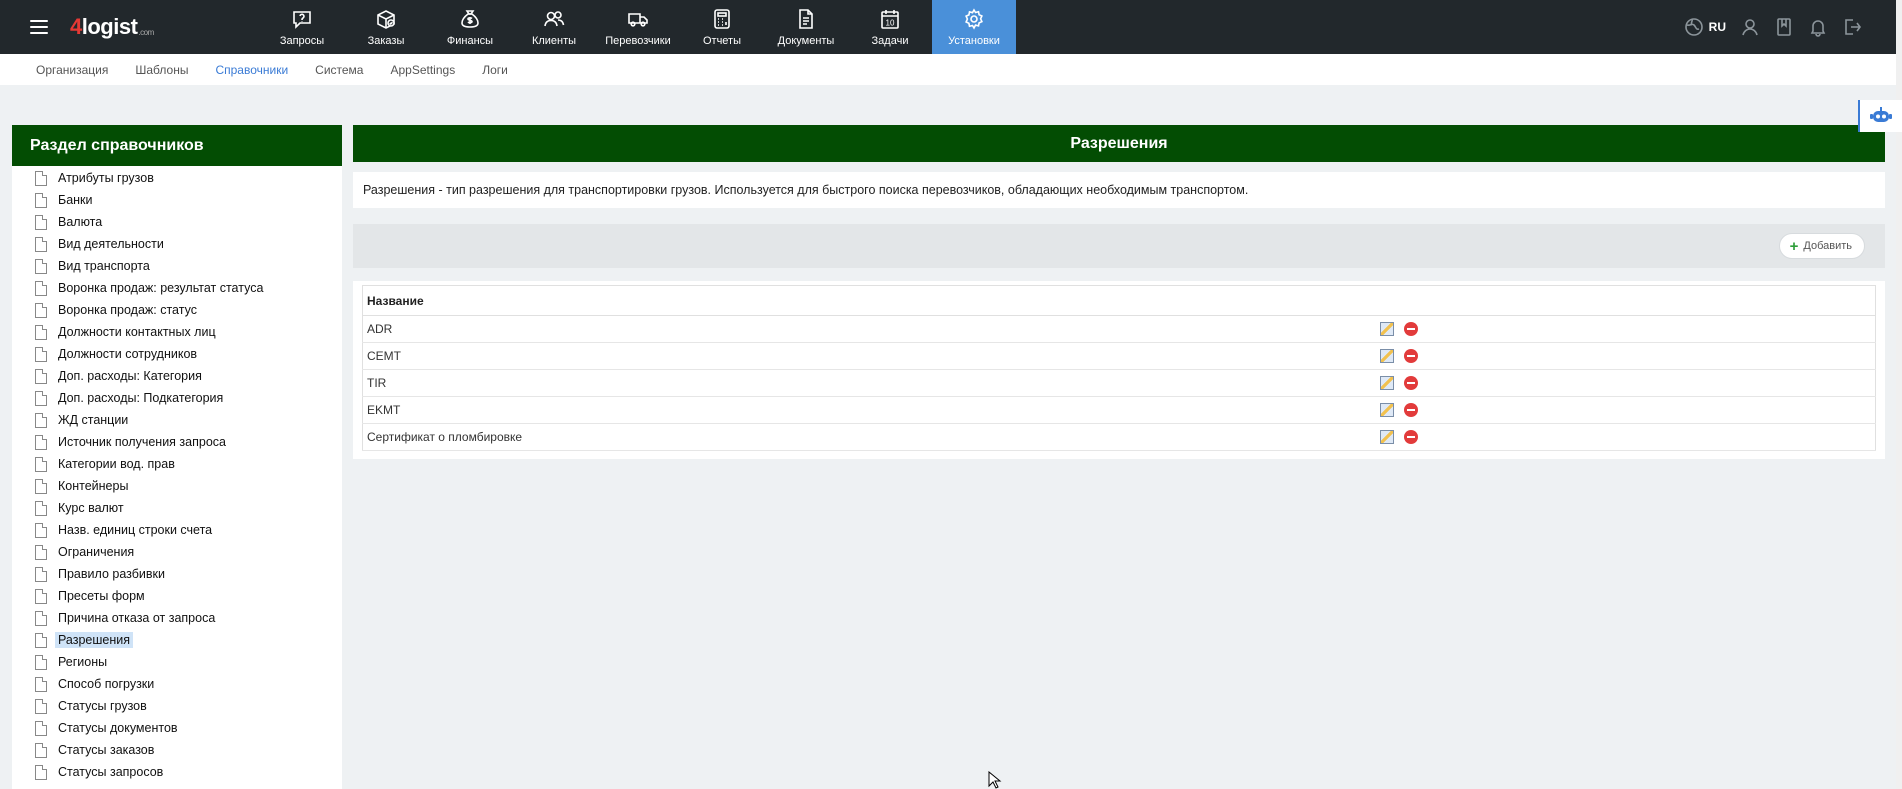  Describe the element at coordinates (111, 772) in the screenshot. I see `sidebar-item-label: Статусы запросов` at that location.